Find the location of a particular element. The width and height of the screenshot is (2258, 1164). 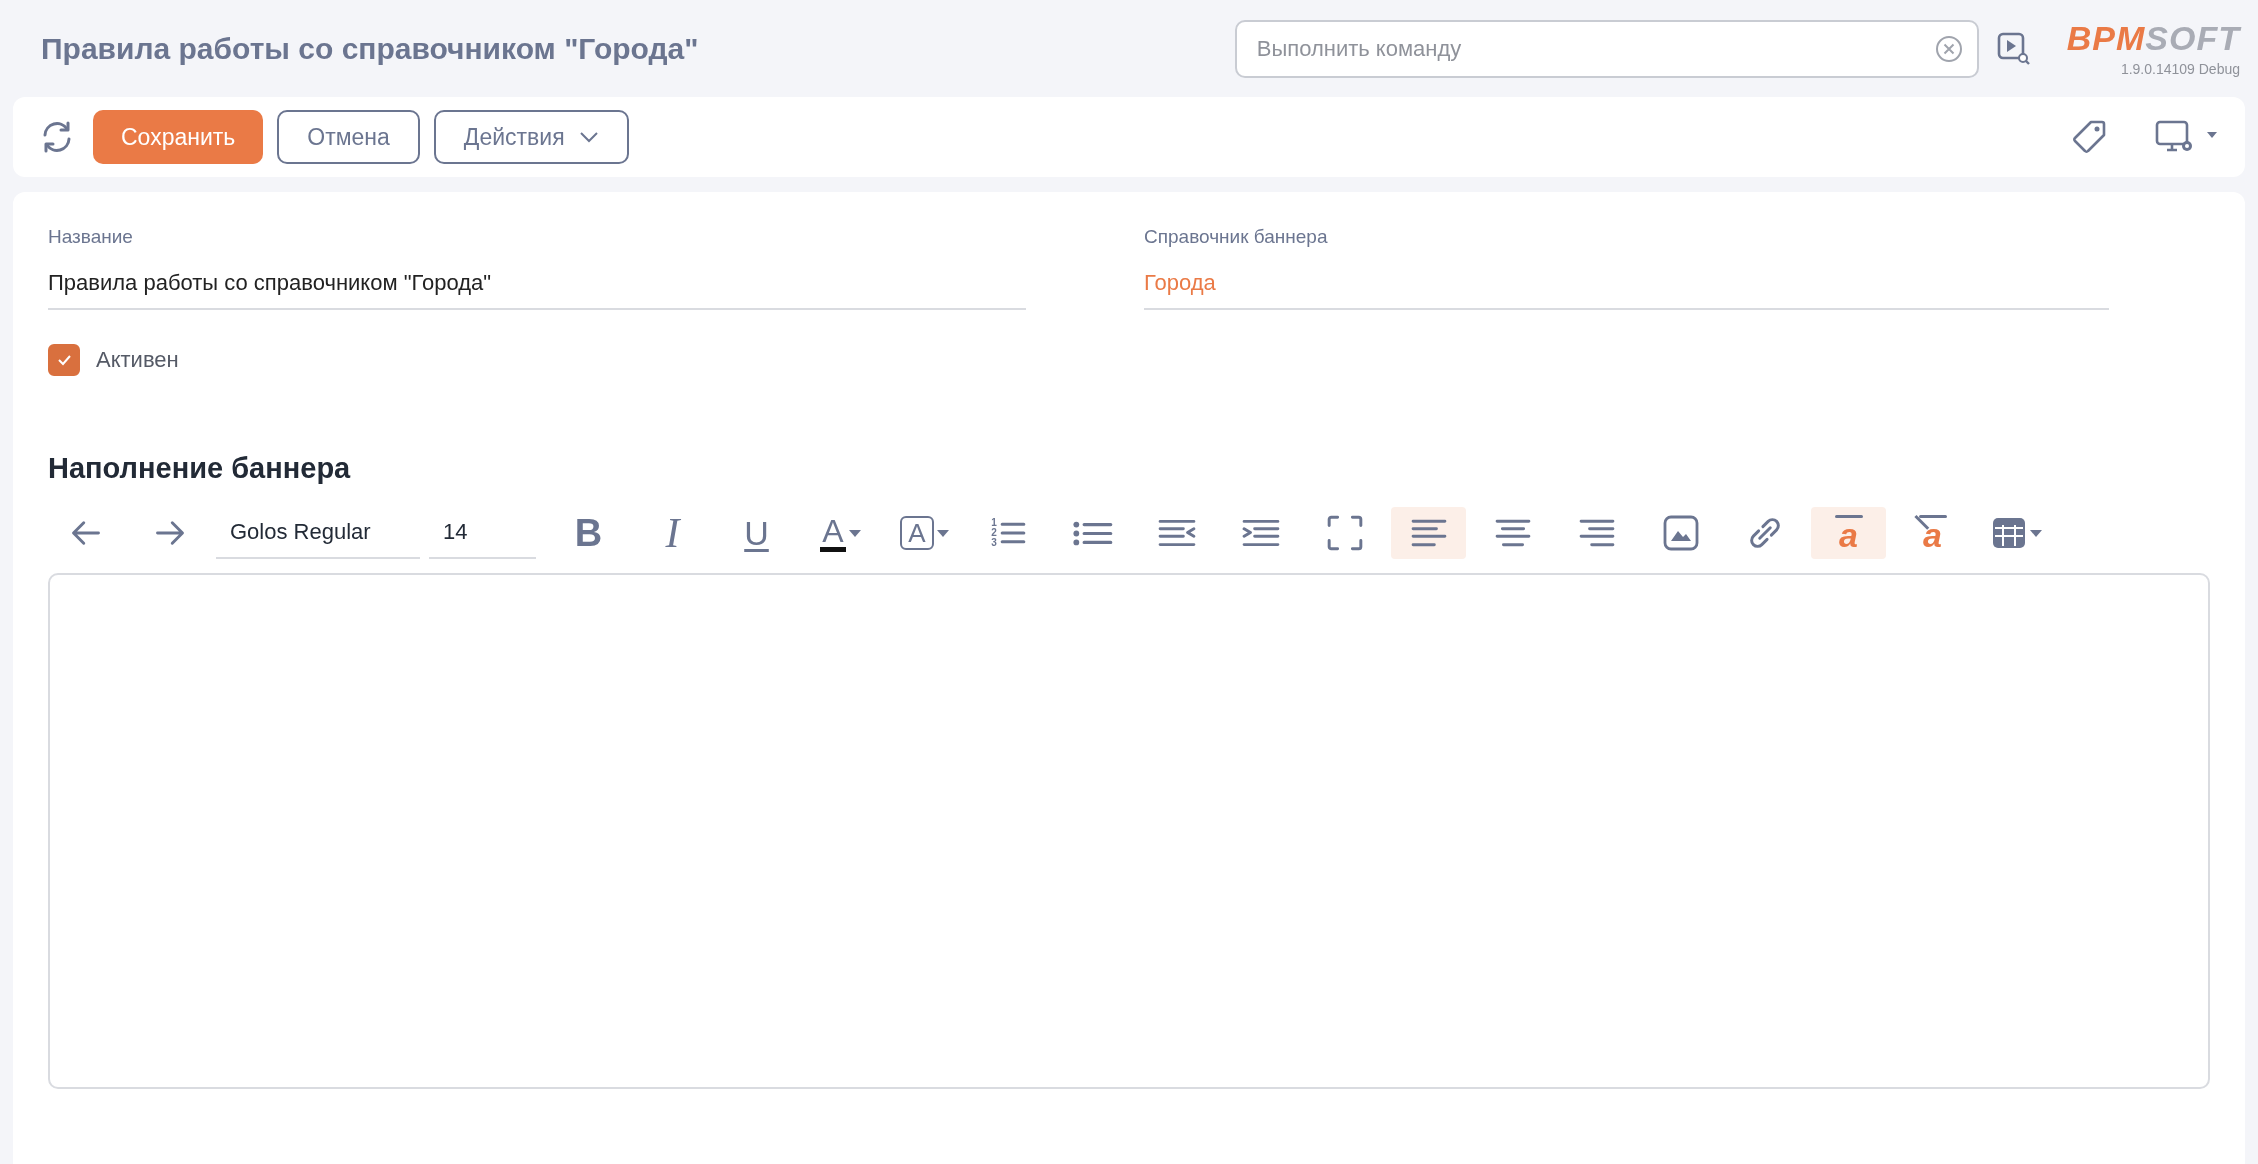

italic-button: I is located at coordinates (672, 533).